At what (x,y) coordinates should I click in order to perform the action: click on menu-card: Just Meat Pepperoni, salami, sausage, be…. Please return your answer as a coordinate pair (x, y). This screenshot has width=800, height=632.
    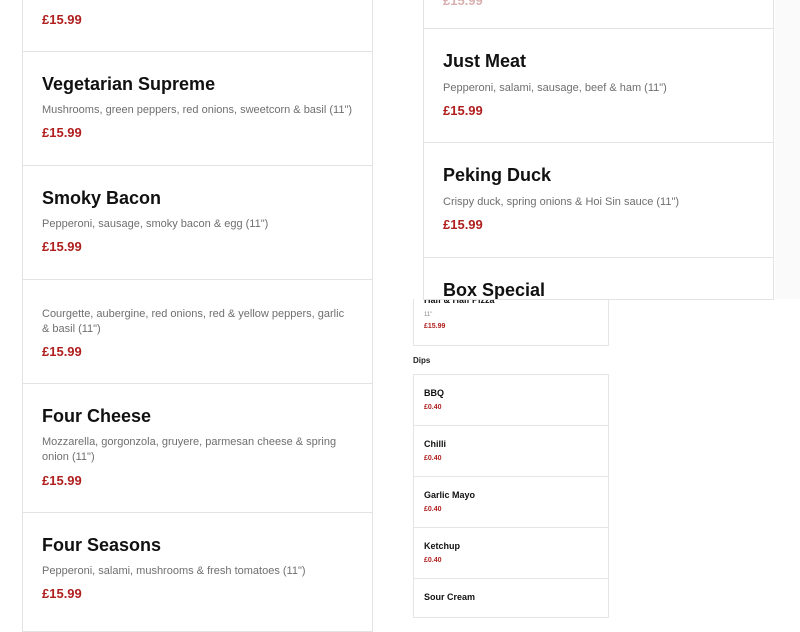
    Looking at the image, I should click on (598, 85).